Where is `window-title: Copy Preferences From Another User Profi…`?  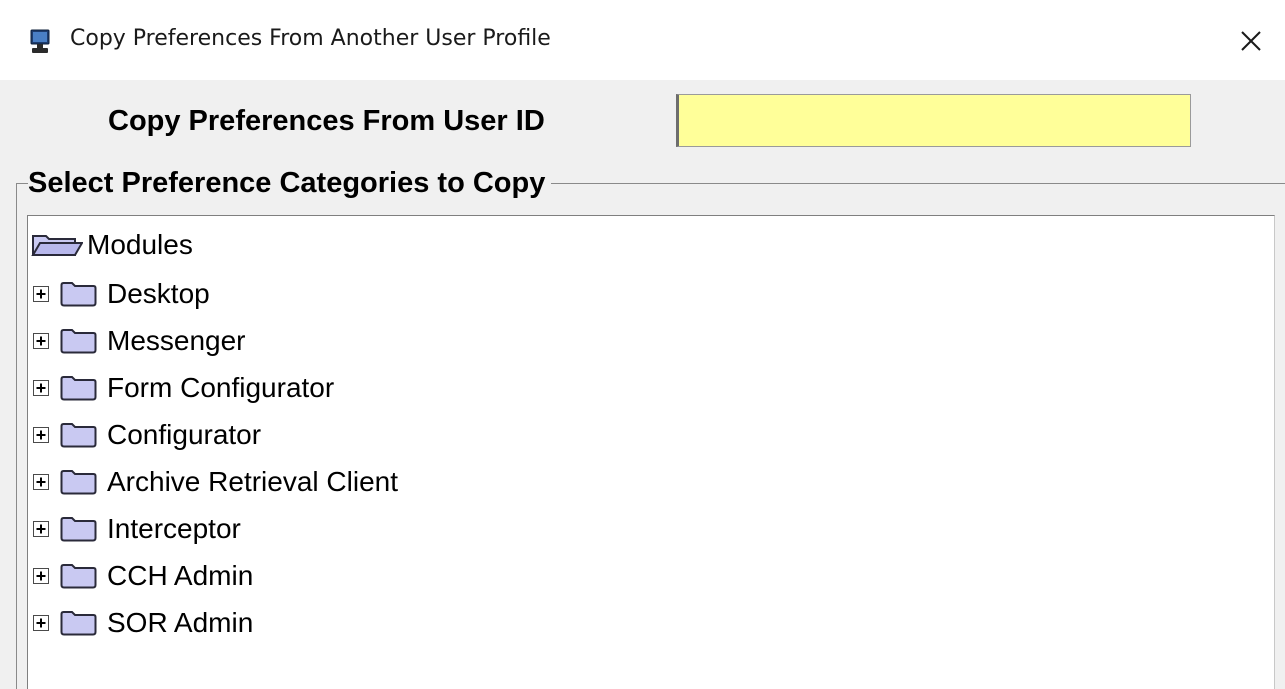
window-title: Copy Preferences From Another User Profi… is located at coordinates (310, 38).